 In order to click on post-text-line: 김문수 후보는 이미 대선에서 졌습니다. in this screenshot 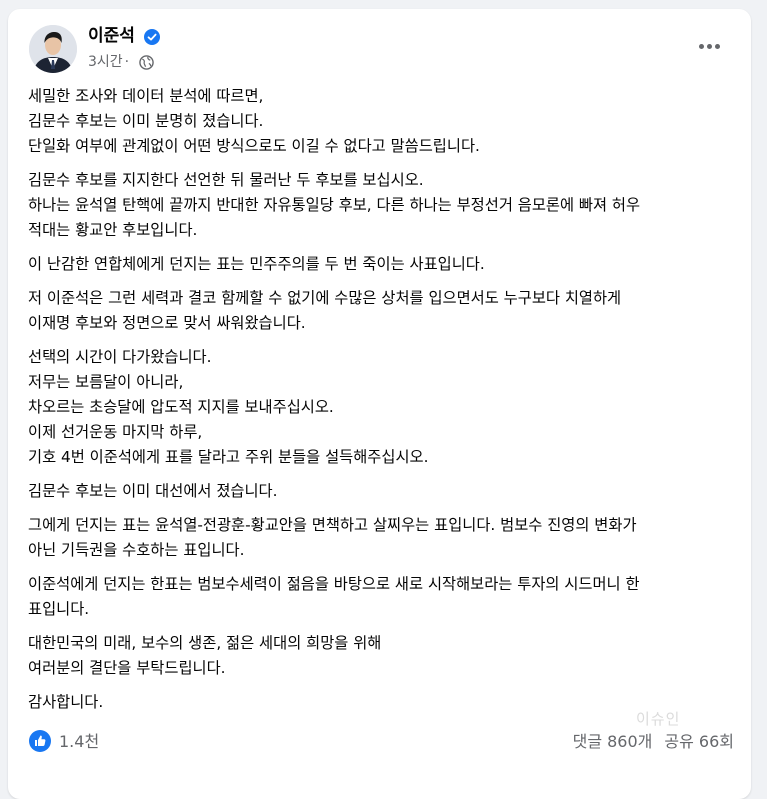, I will do `click(153, 491)`.